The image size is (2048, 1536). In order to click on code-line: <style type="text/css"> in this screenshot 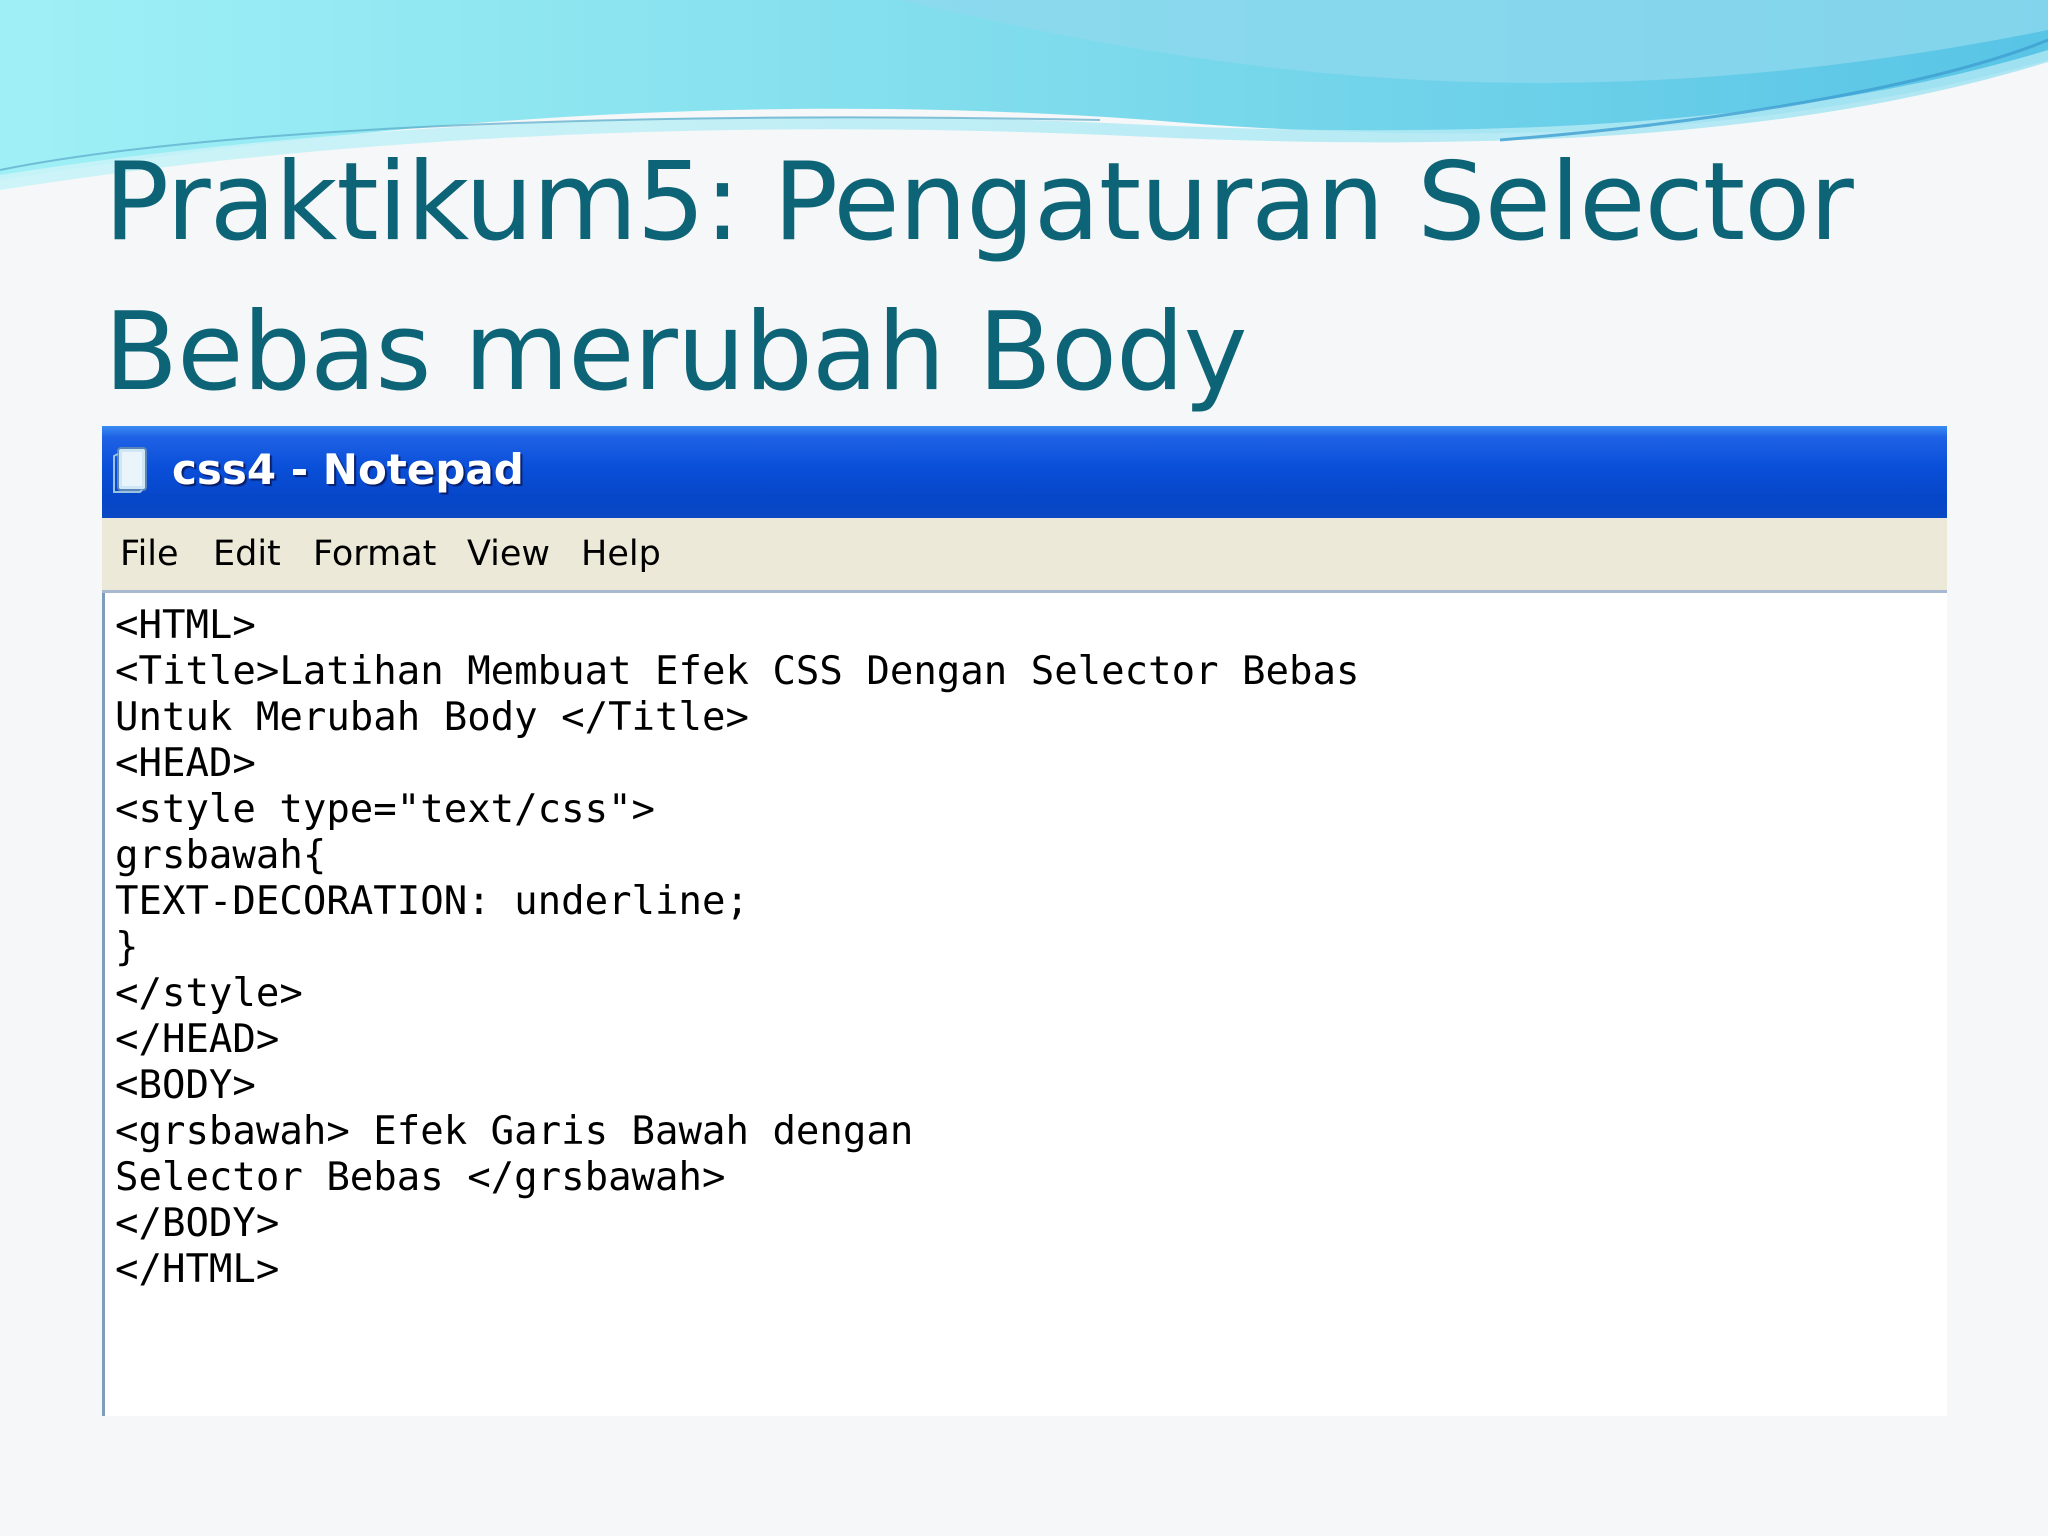, I will do `click(385, 809)`.